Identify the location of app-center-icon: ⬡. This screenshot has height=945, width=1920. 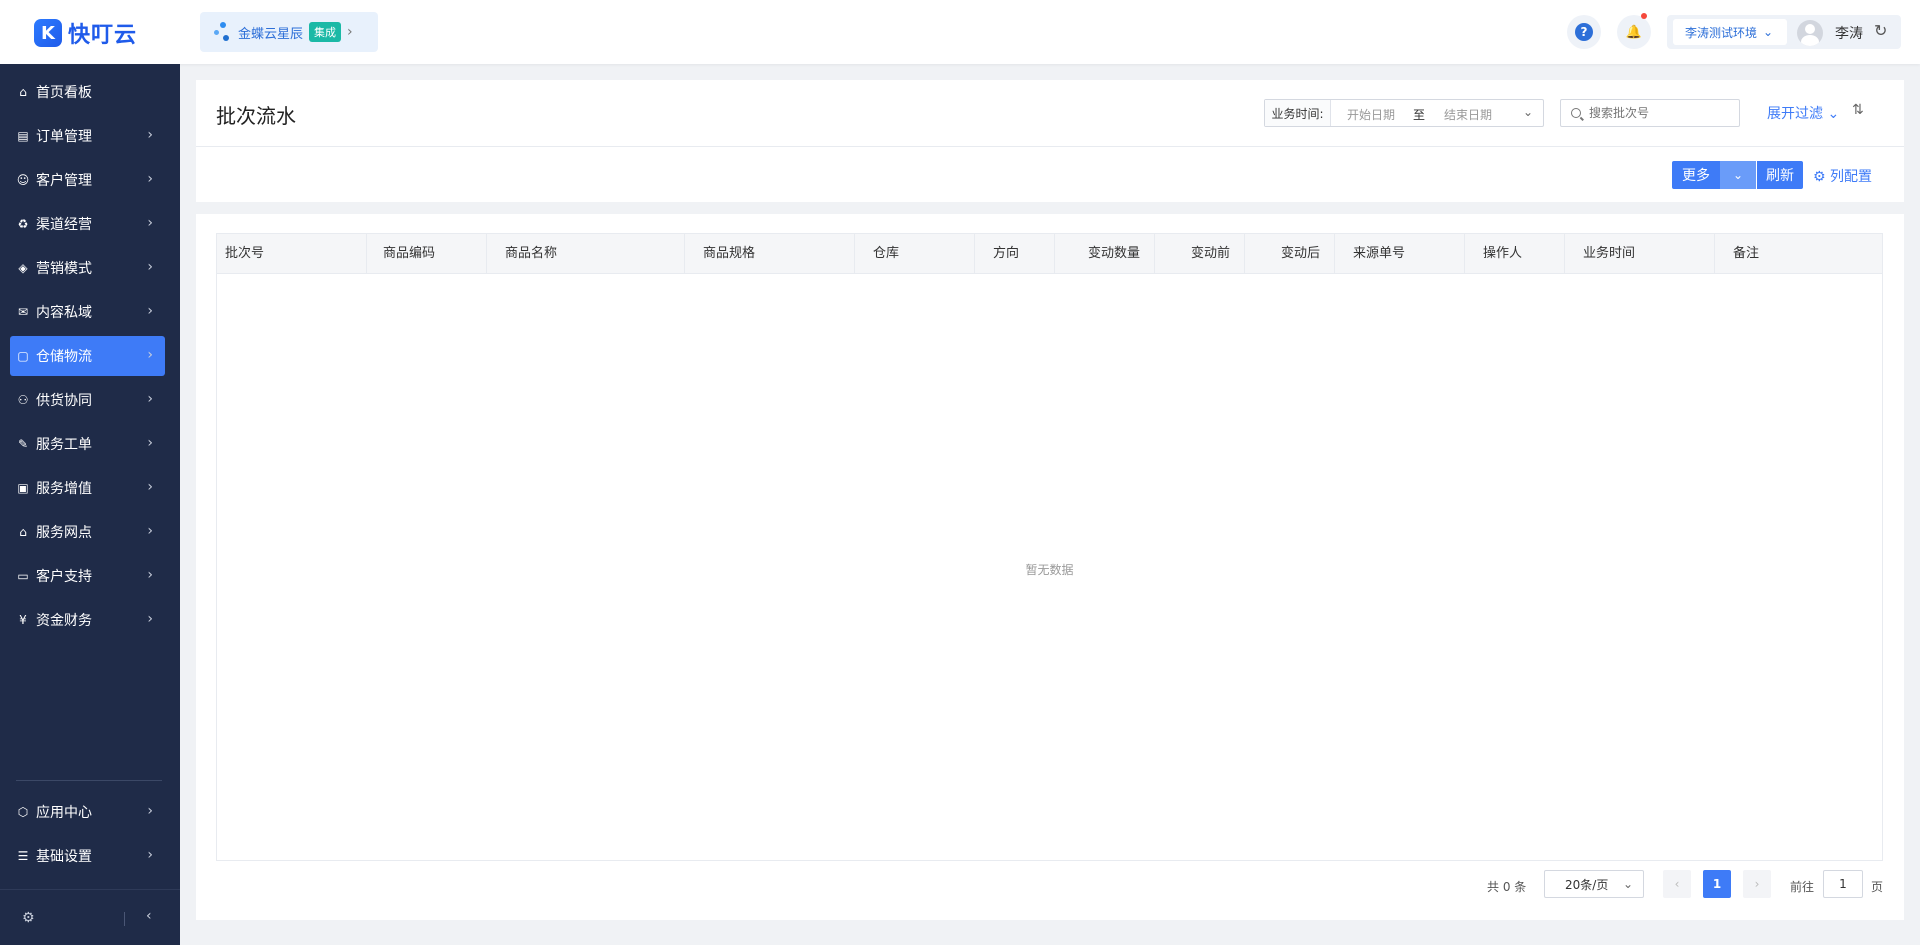
(23, 812).